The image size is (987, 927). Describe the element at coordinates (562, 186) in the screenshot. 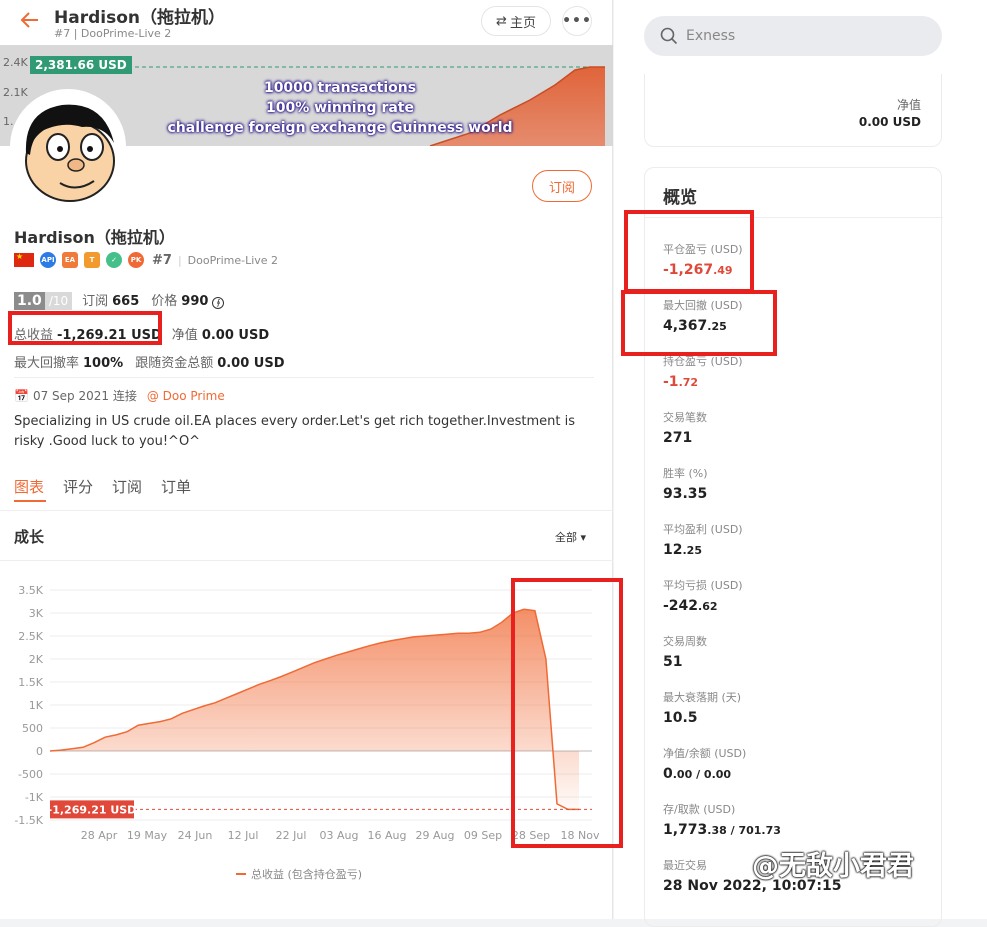

I see `subscribe-button: 订阅` at that location.